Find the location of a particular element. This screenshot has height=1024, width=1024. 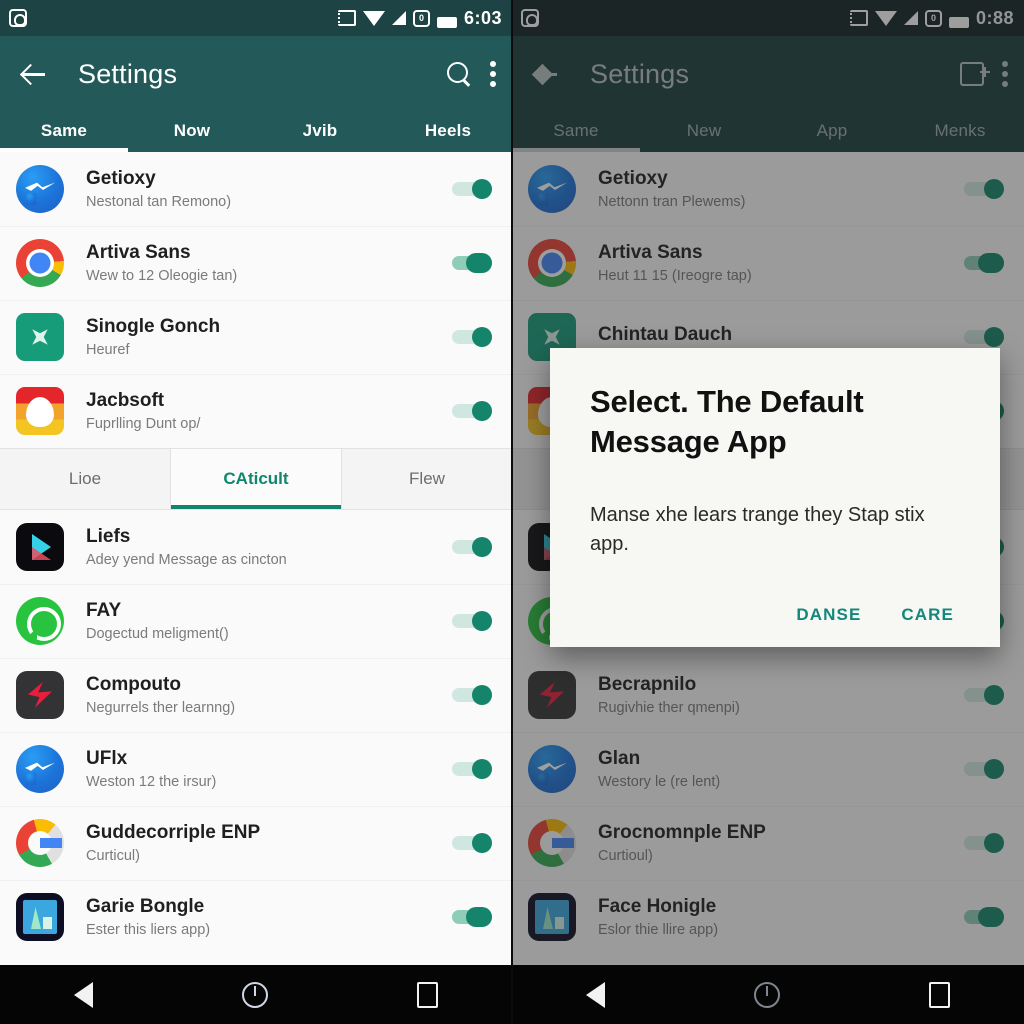

sub-tab-lioe: Lioe is located at coordinates (85, 479).